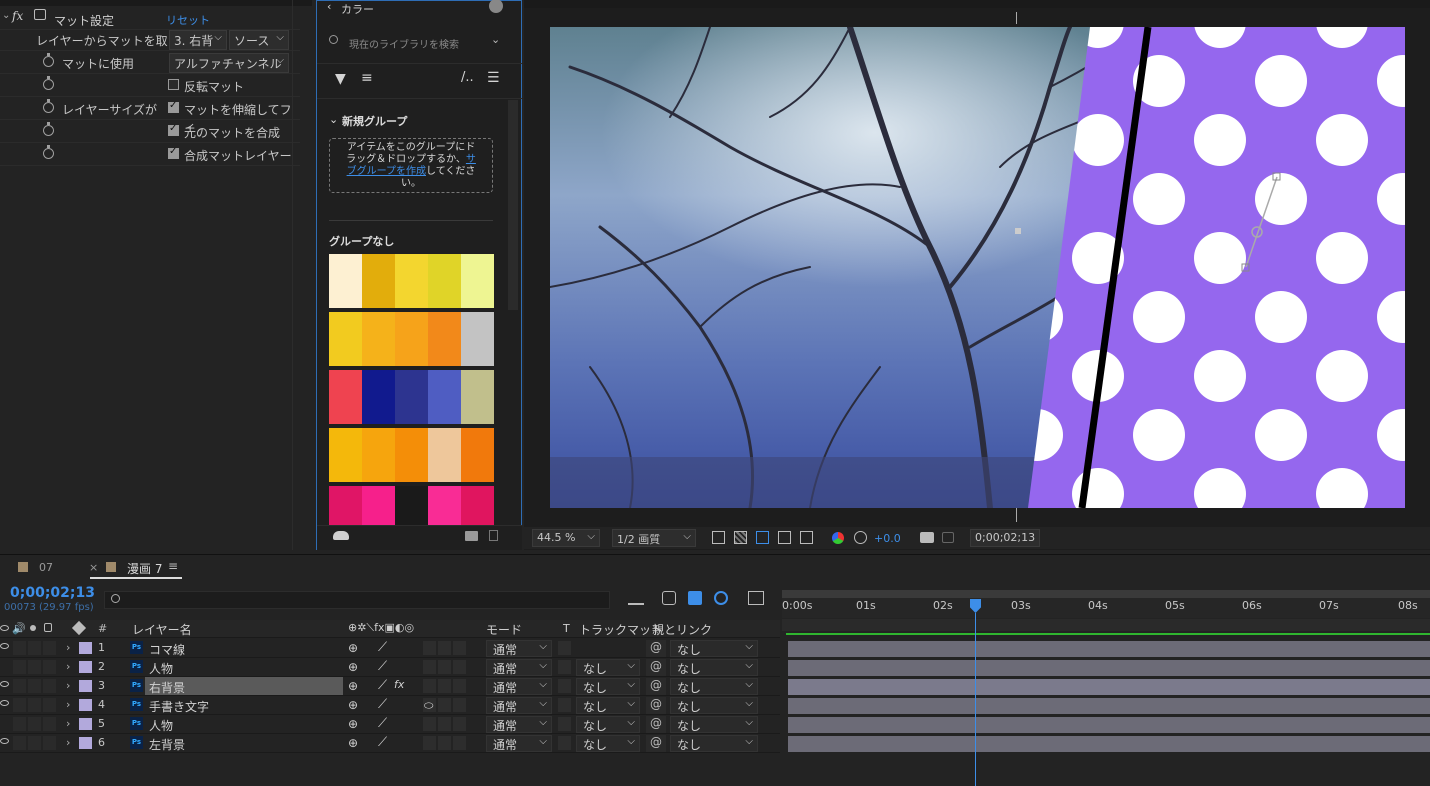 Image resolution: width=1430 pixels, height=786 pixels. I want to click on close-tab-icon: ×, so click(93, 567).